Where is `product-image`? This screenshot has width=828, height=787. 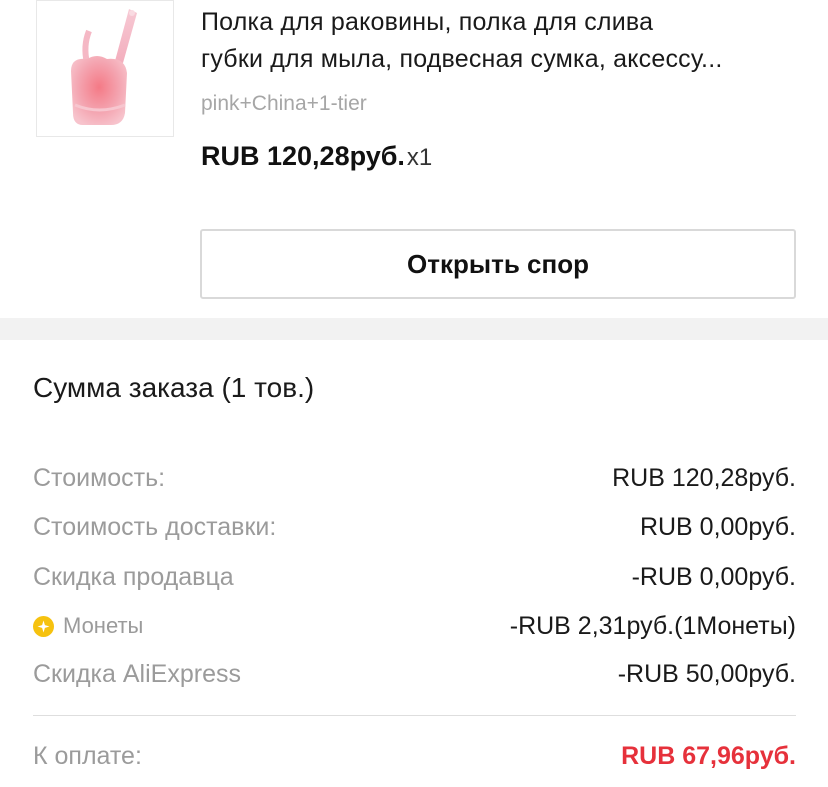 product-image is located at coordinates (105, 68).